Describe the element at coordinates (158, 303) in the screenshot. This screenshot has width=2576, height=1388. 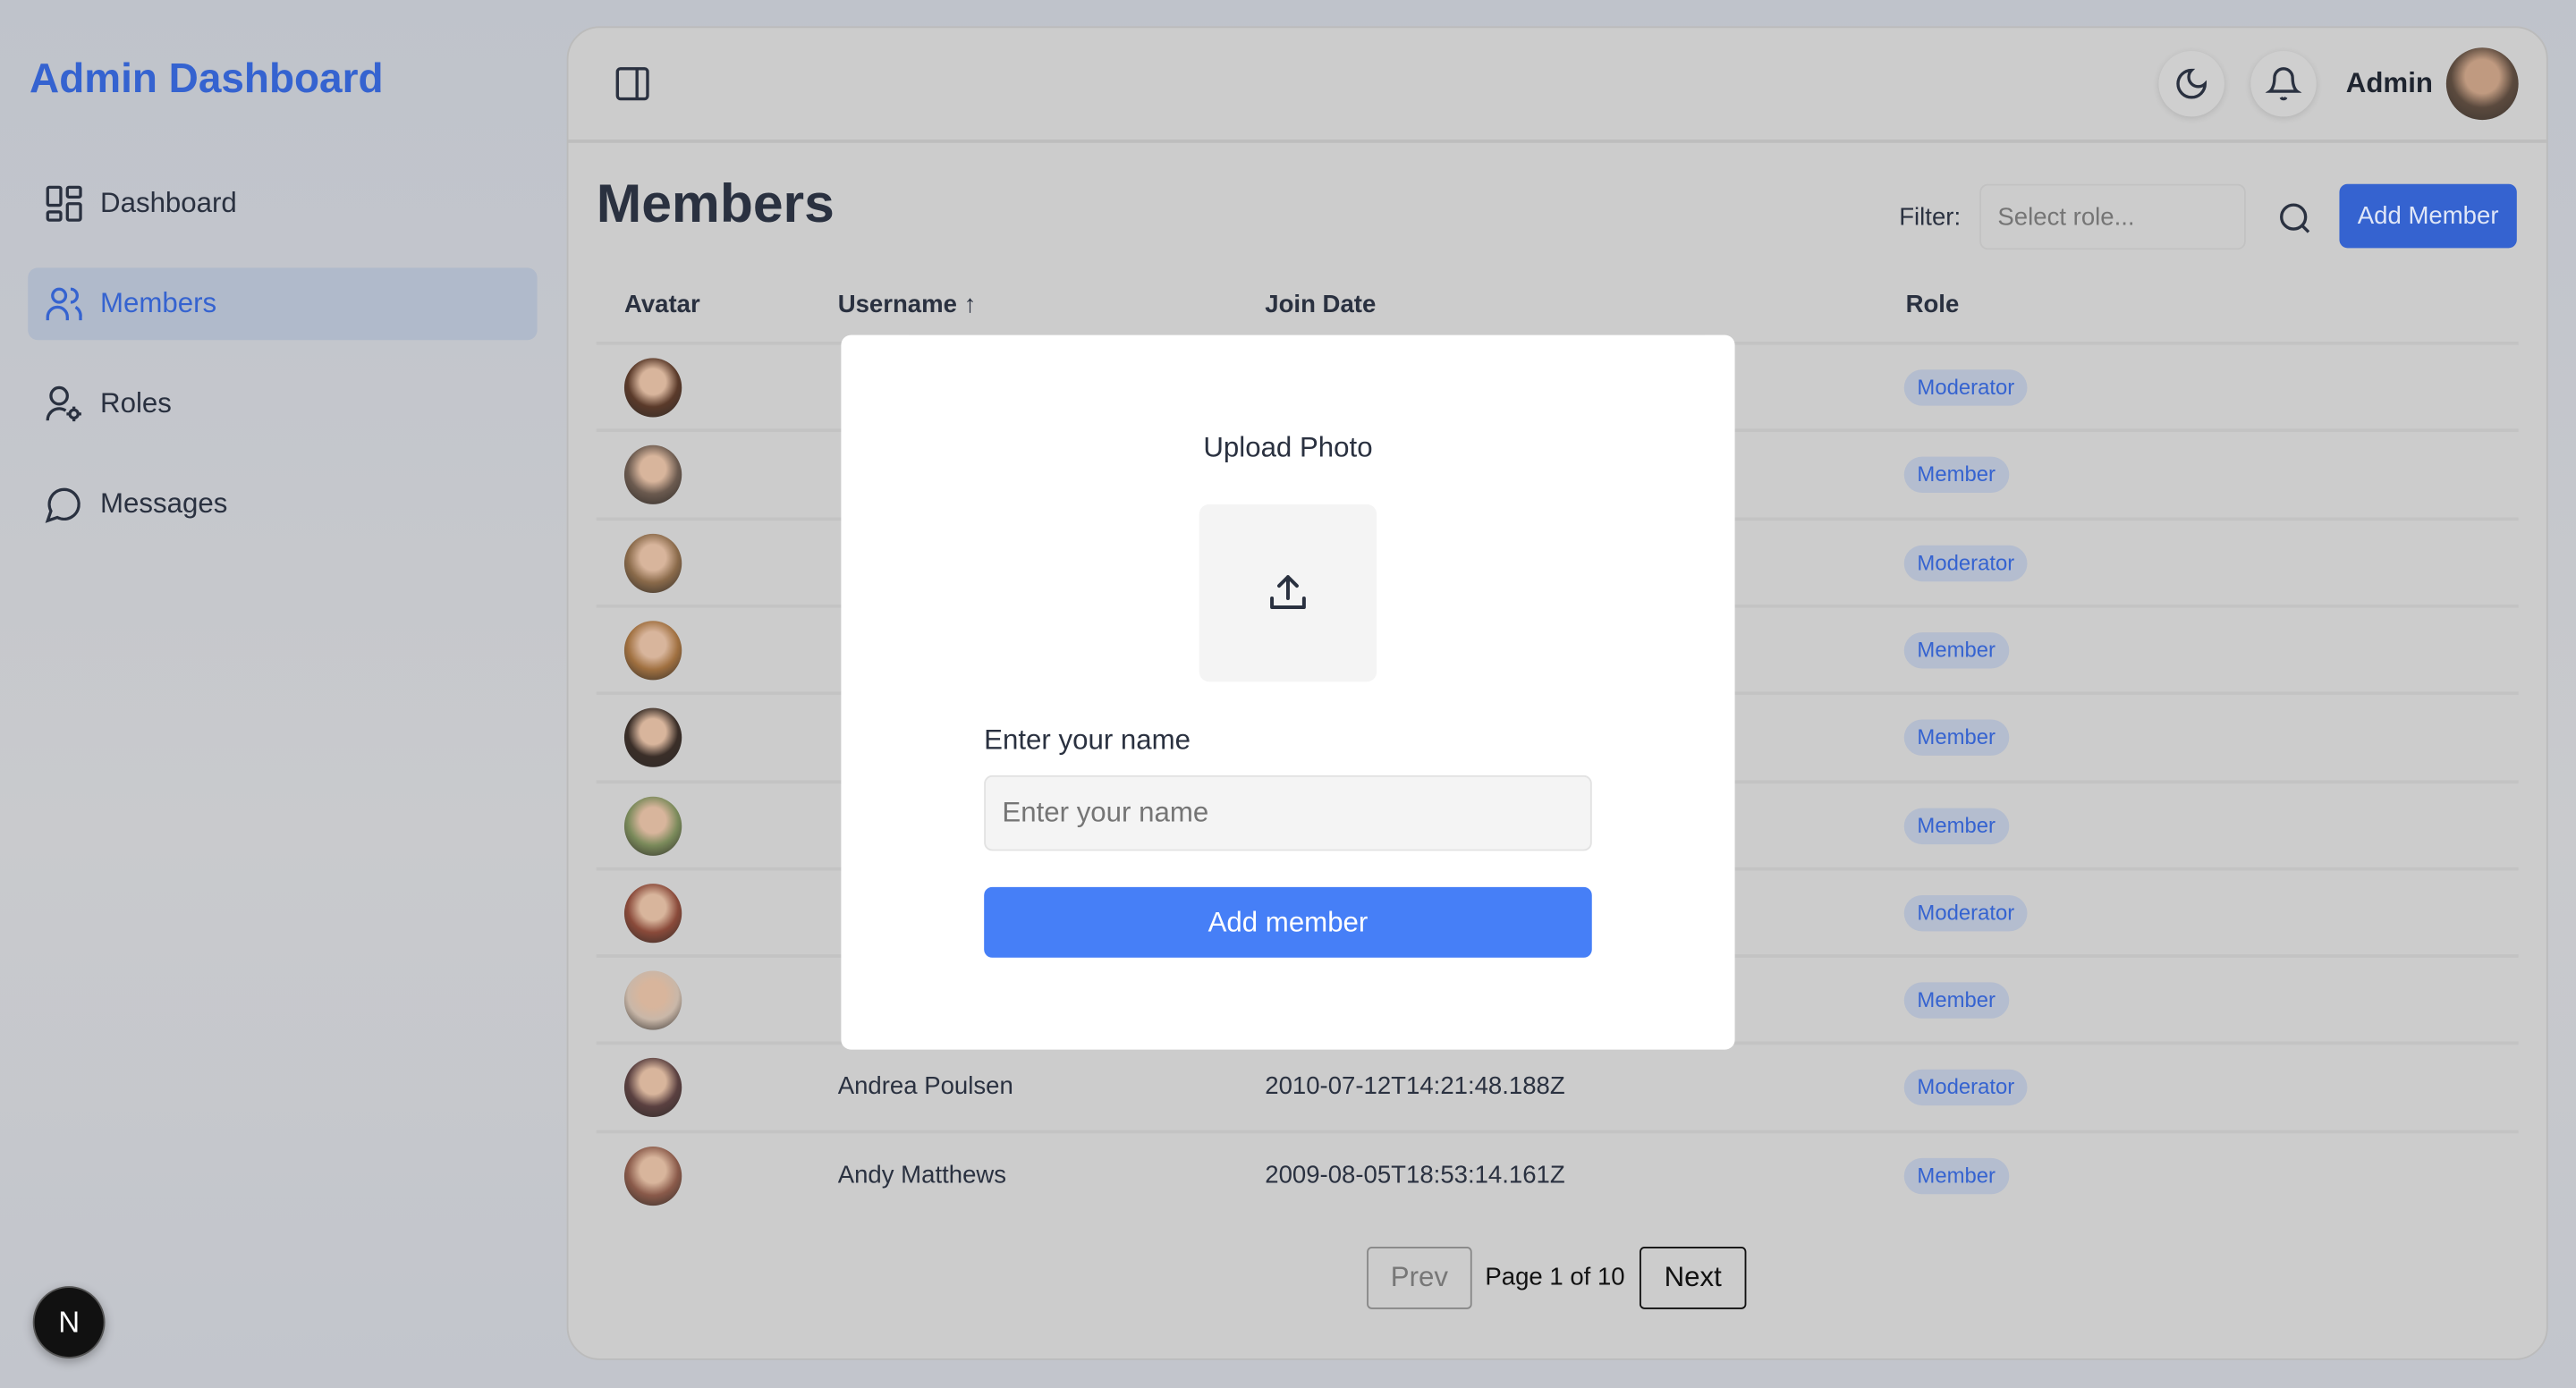
I see `sidebar-item-label: Members` at that location.